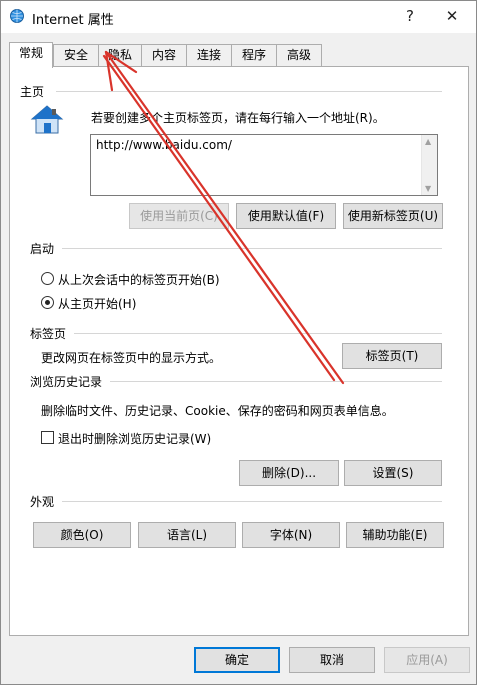 The width and height of the screenshot is (477, 685). Describe the element at coordinates (252, 501) in the screenshot. I see `appearance-separator` at that location.